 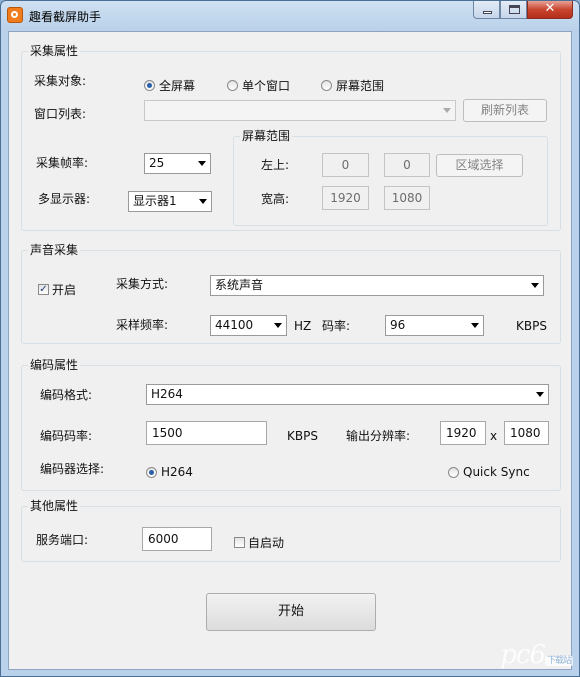 I want to click on range-width-input: 1920, so click(x=345, y=198).